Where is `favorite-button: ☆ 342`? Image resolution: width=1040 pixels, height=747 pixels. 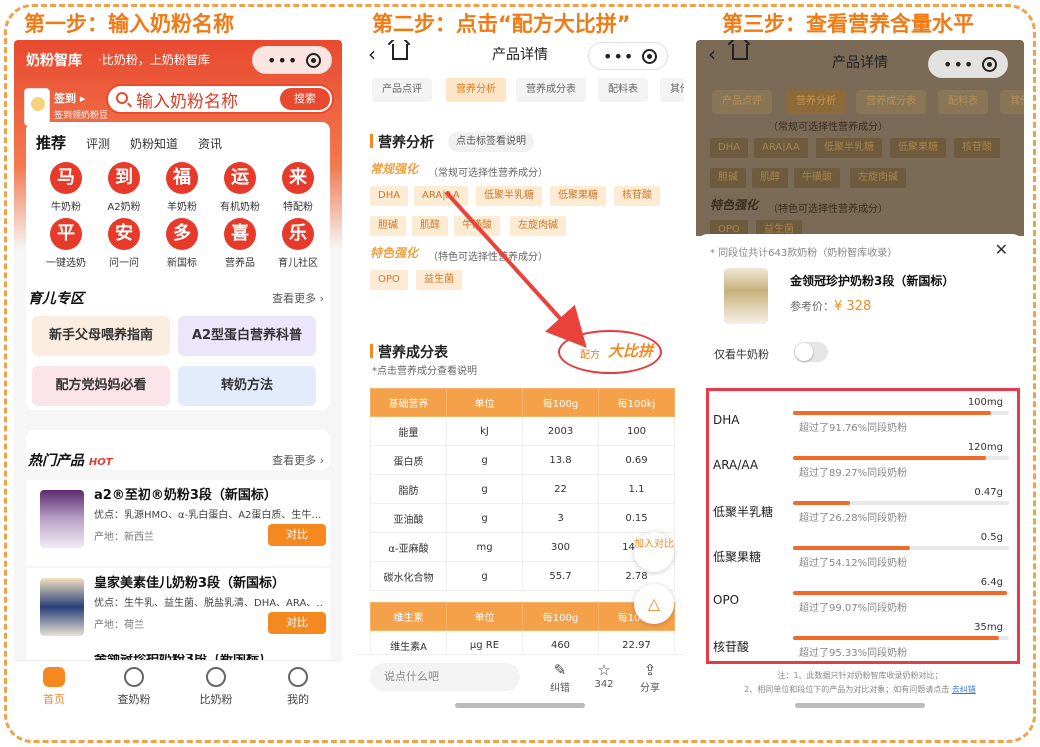
favorite-button: ☆ 342 is located at coordinates (604, 675).